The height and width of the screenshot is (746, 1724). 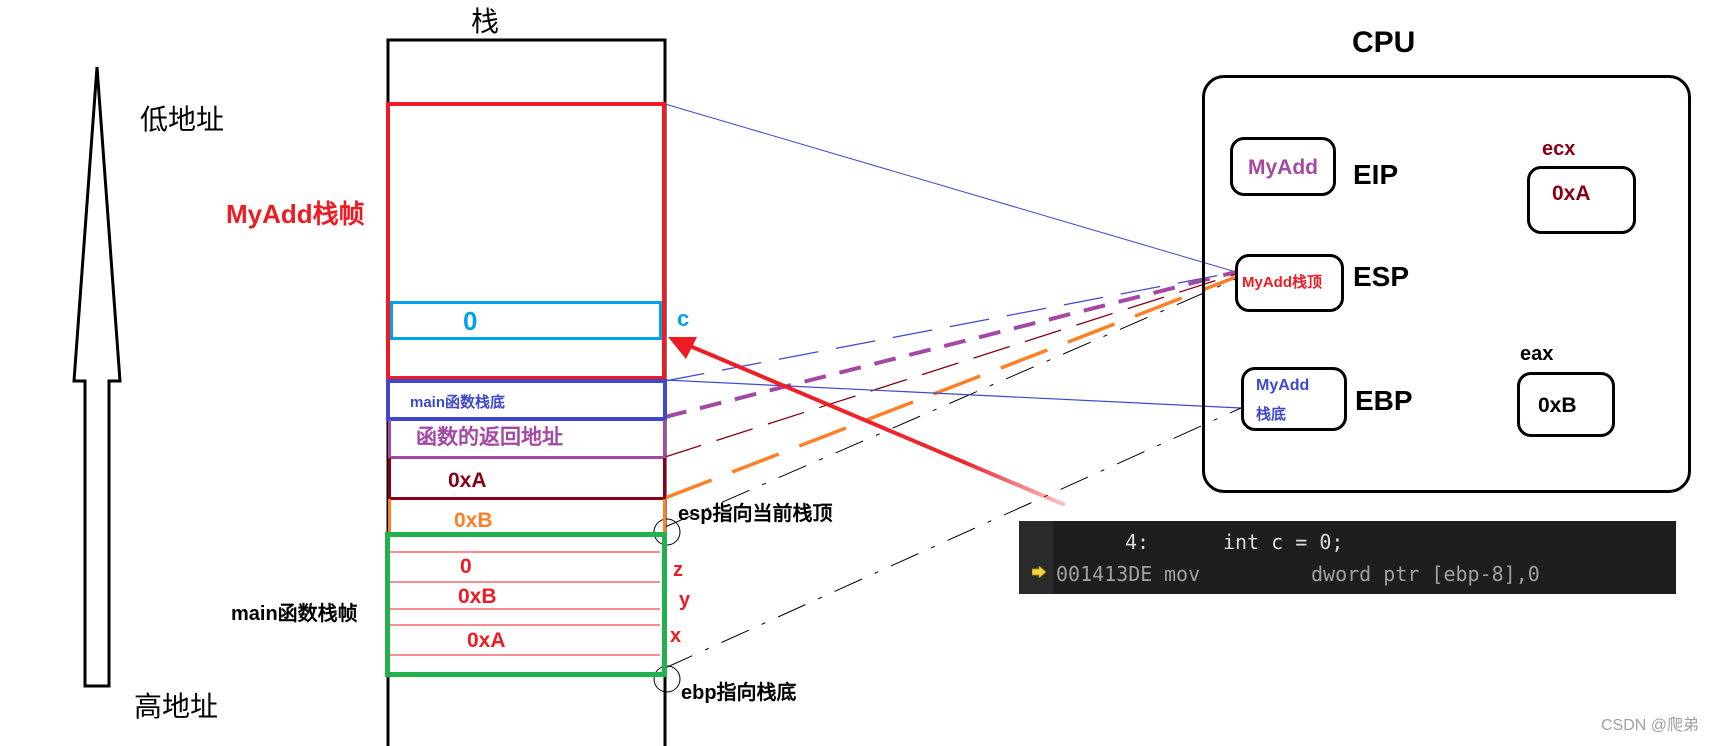 What do you see at coordinates (1283, 385) in the screenshot?
I see `ebp-register-value-line1: MyAdd` at bounding box center [1283, 385].